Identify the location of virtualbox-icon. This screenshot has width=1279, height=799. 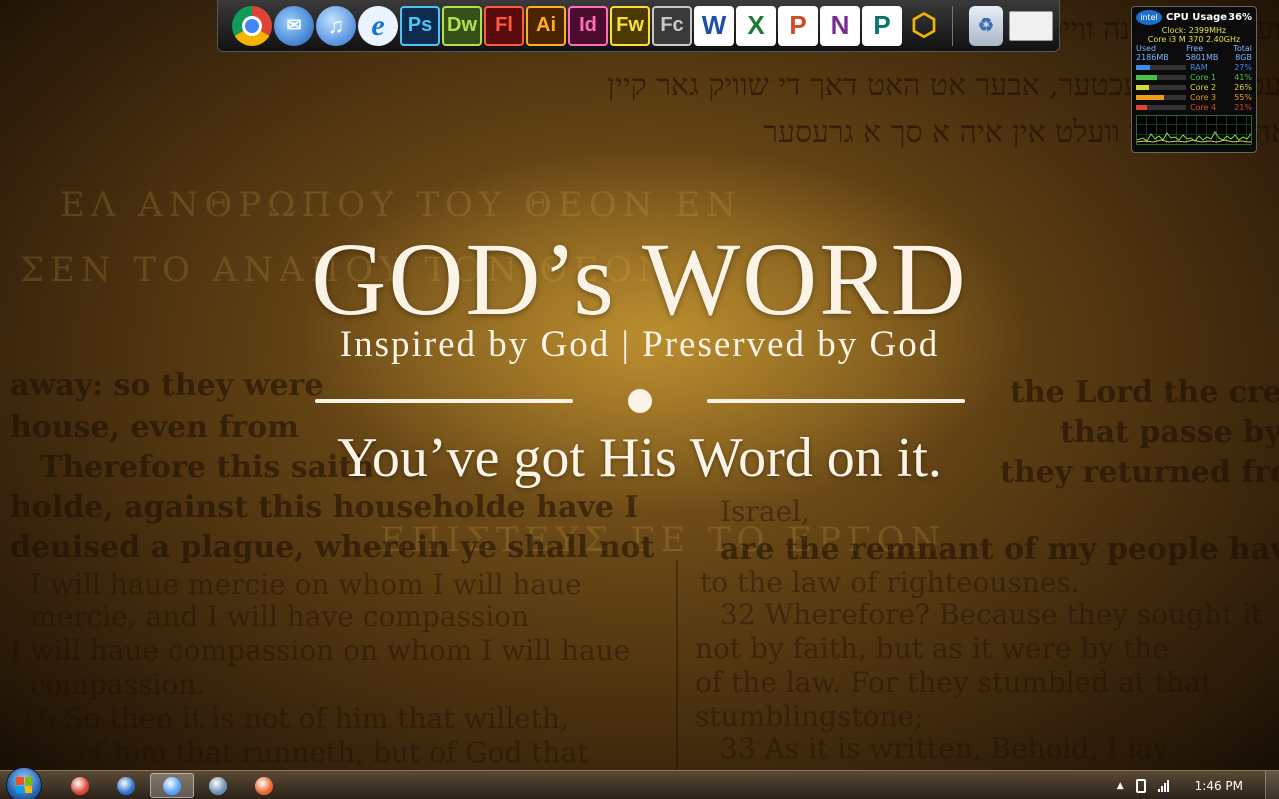
(218, 785).